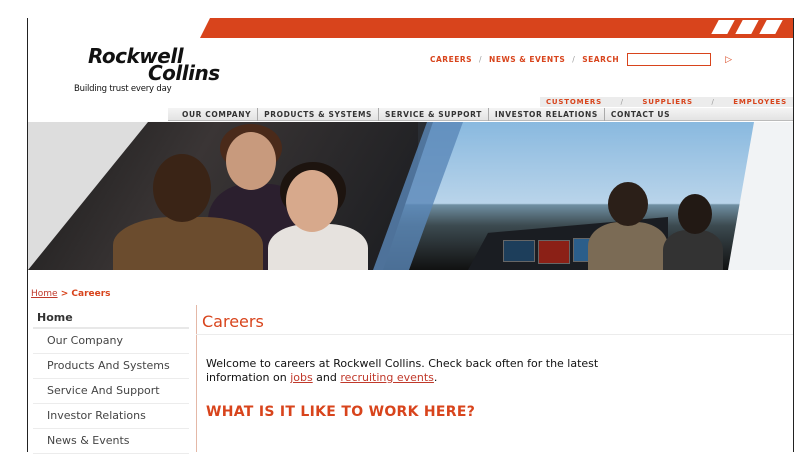 This screenshot has width=810, height=454. I want to click on sidebar-item-news-events: News & Events, so click(111, 441).